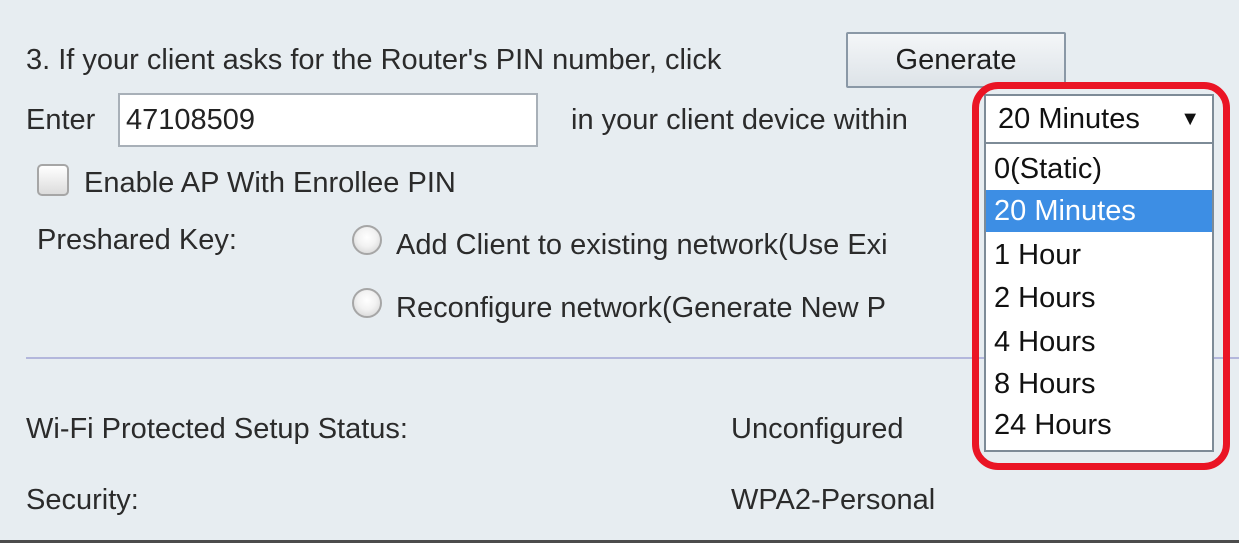  What do you see at coordinates (270, 183) in the screenshot?
I see `enable-ap-label: Enable AP With Enrollee PIN` at bounding box center [270, 183].